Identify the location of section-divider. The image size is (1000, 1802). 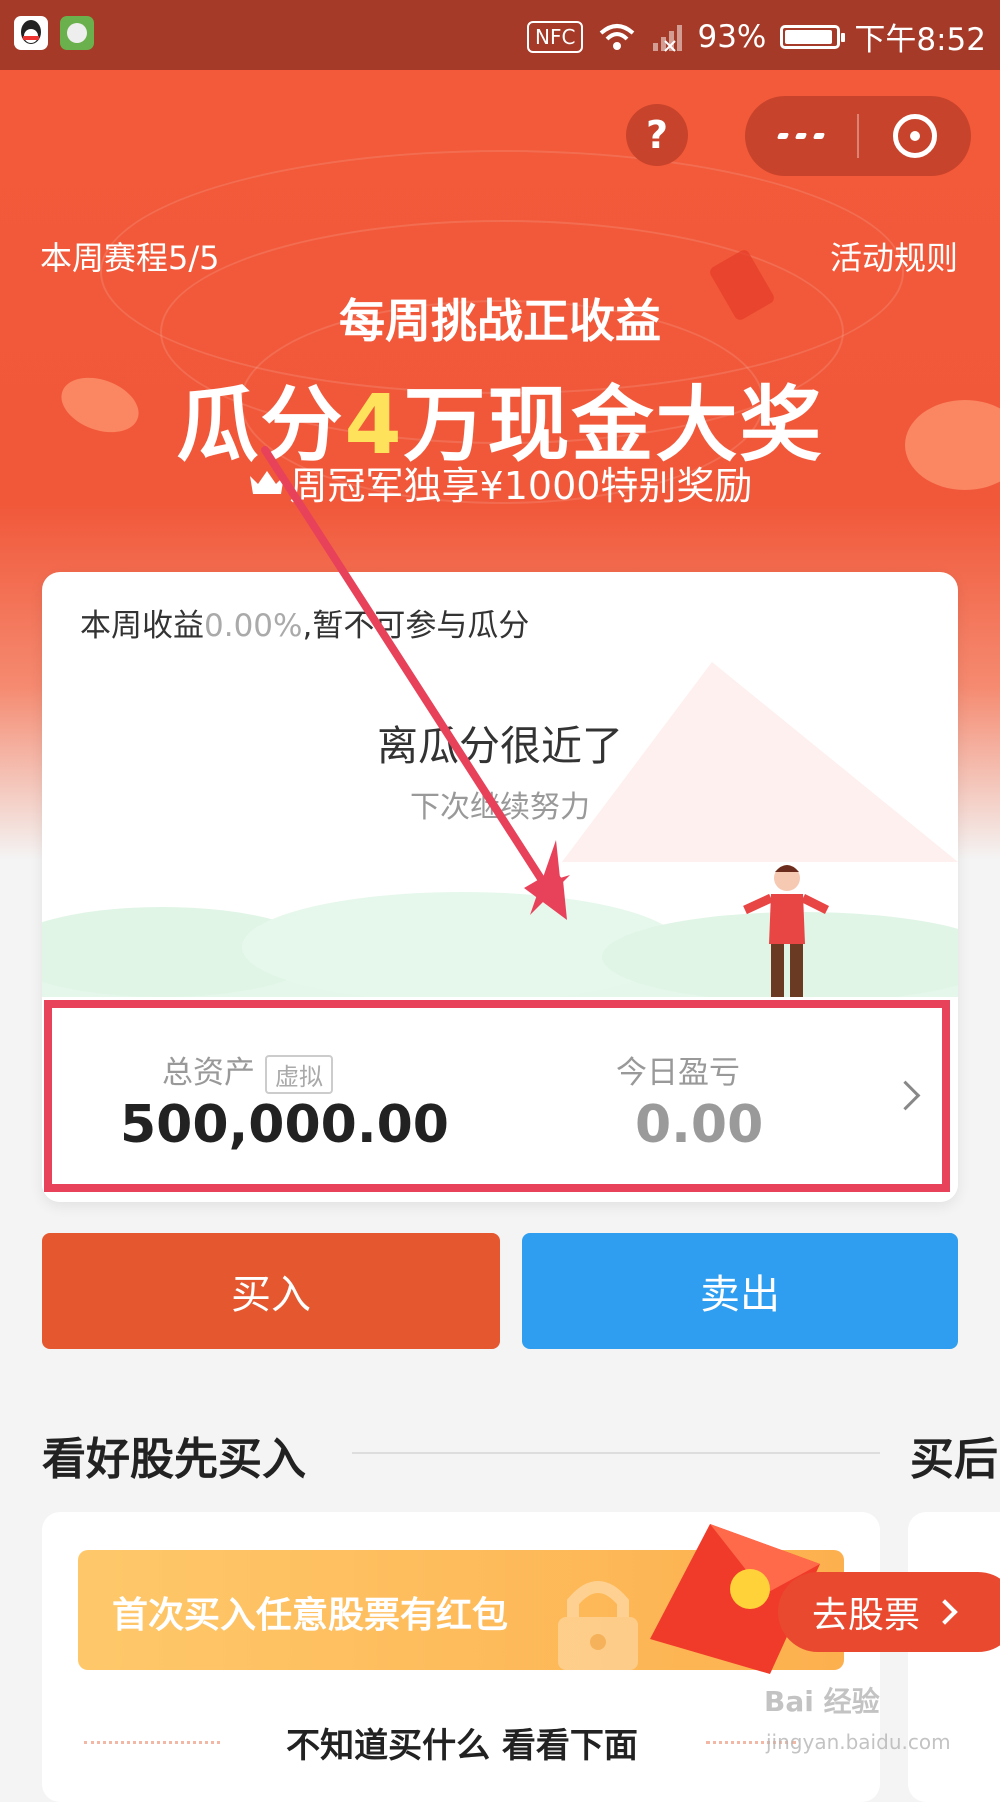
(616, 1453).